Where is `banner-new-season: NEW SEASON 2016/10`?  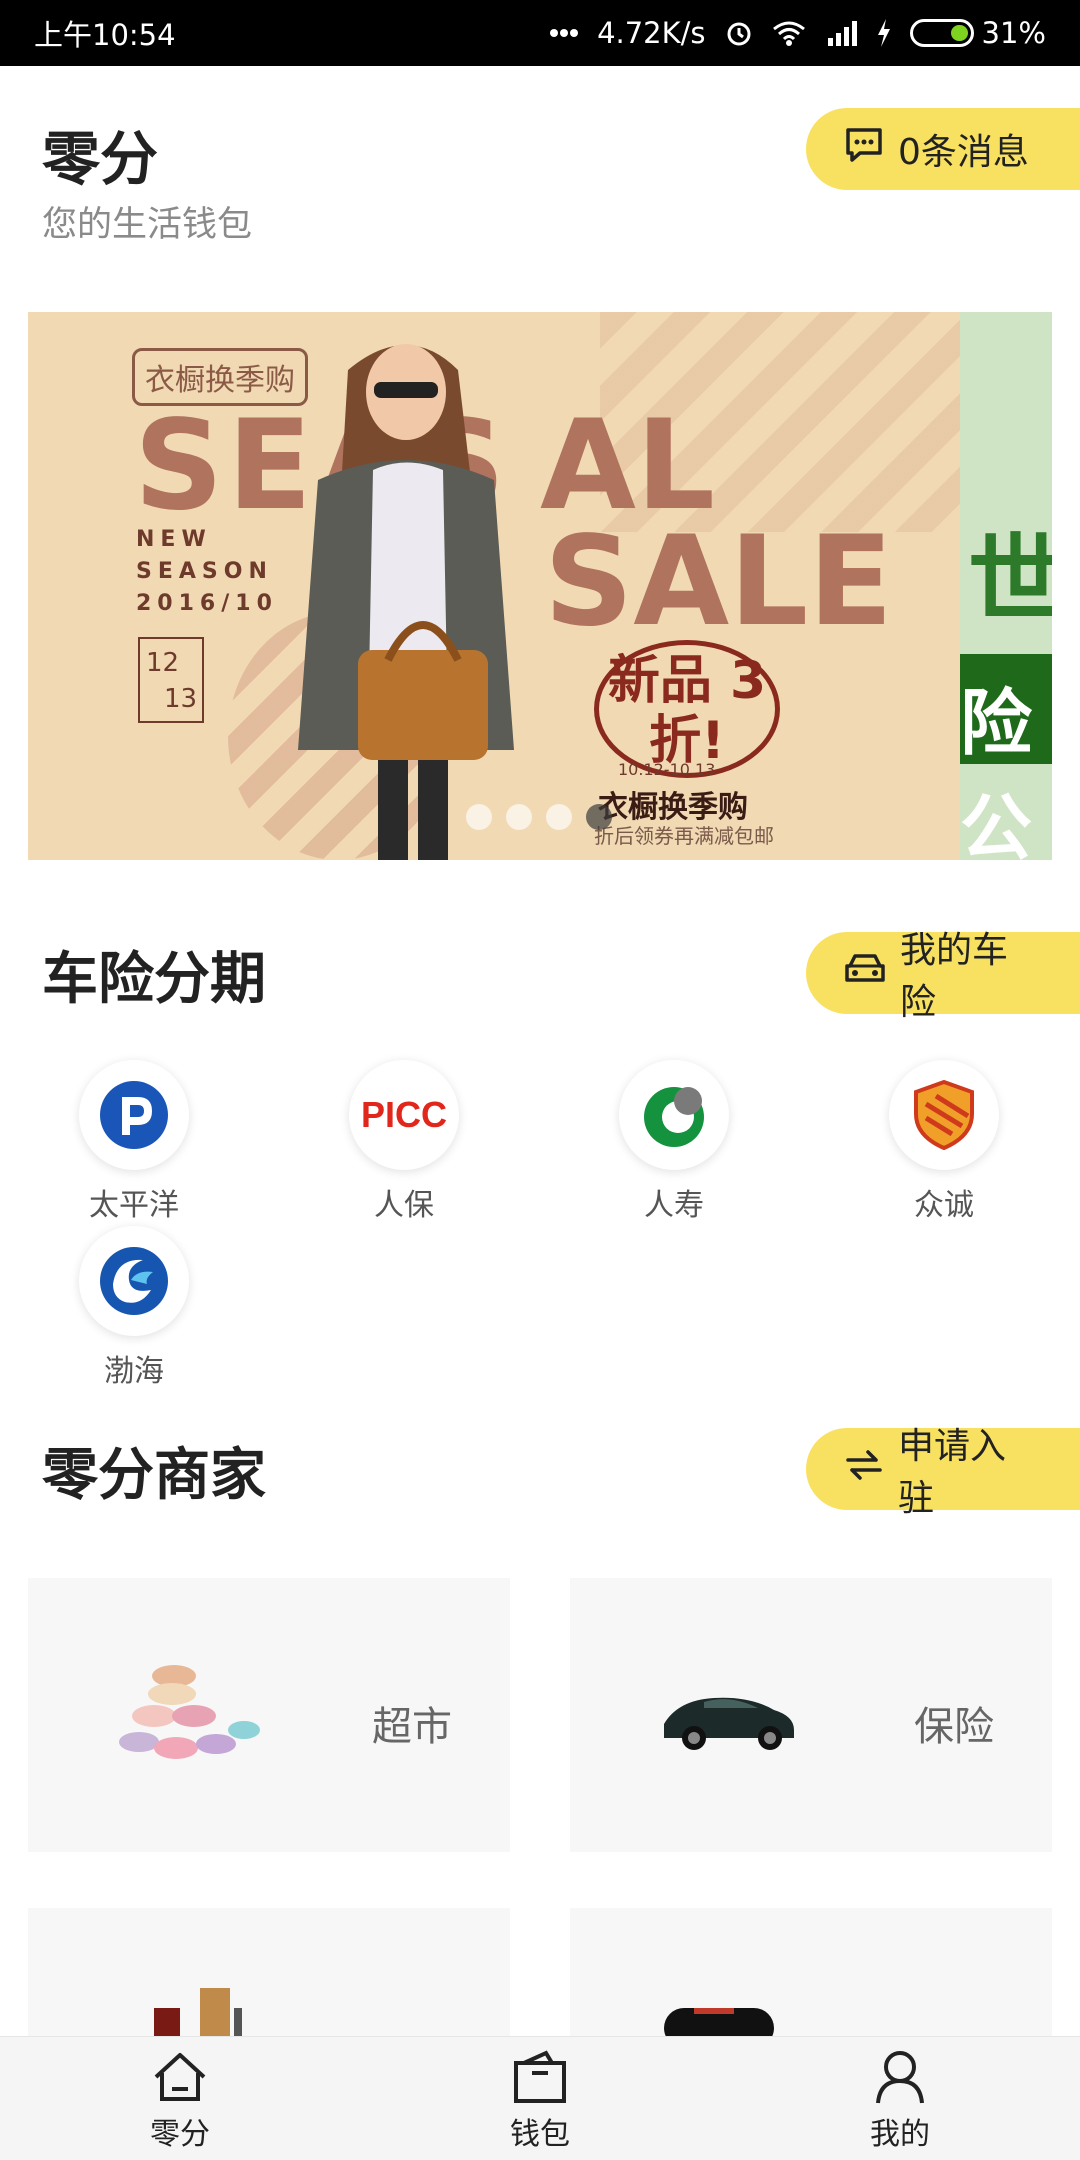
banner-new-season: NEW SEASON 2016/10 is located at coordinates (207, 571).